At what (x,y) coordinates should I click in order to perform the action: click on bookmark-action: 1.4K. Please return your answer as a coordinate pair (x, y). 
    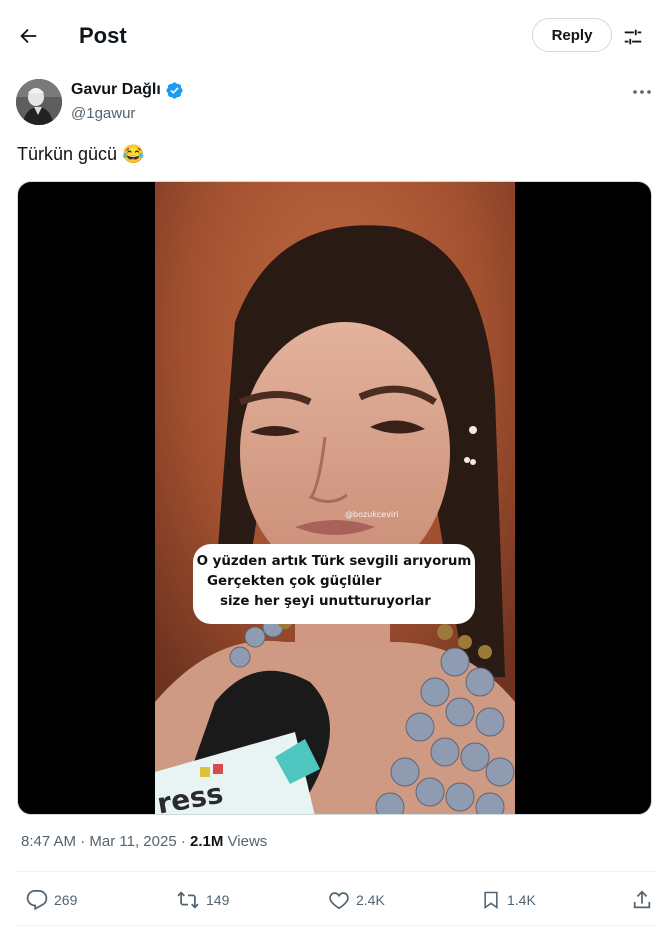
    Looking at the image, I should click on (508, 900).